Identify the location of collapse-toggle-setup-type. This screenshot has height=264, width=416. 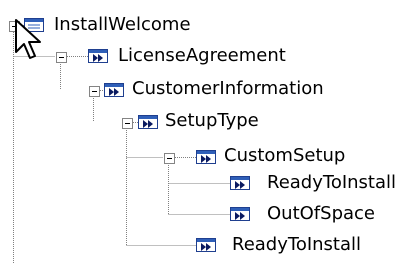
(127, 123).